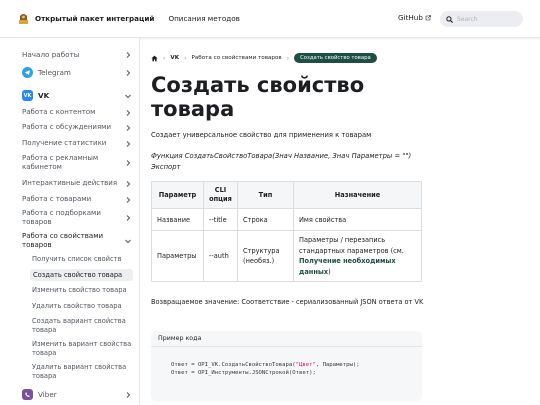 Image resolution: width=540 pixels, height=405 pixels. I want to click on sidebar-item-edit-variant: Изменить вариант свойства товара, so click(82, 349).